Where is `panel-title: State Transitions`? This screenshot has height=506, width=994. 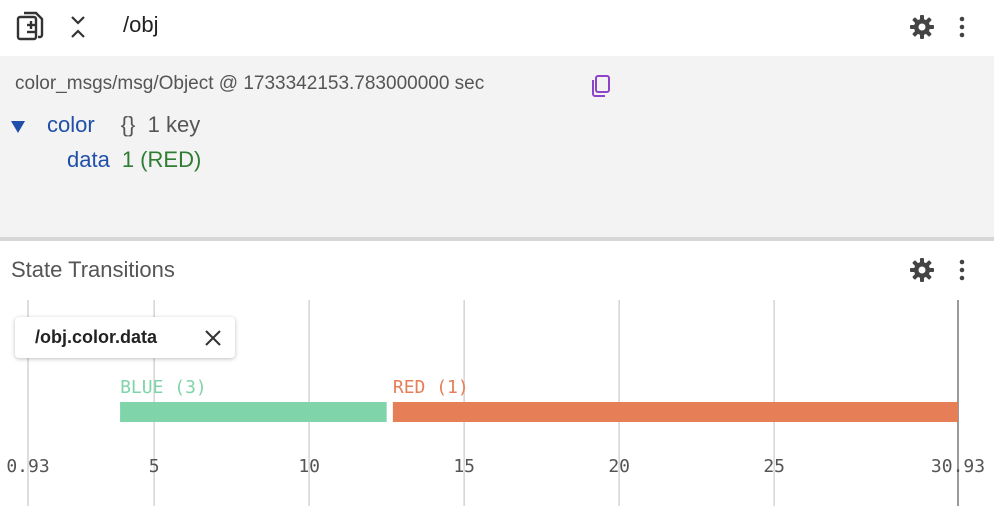
panel-title: State Transitions is located at coordinates (93, 269).